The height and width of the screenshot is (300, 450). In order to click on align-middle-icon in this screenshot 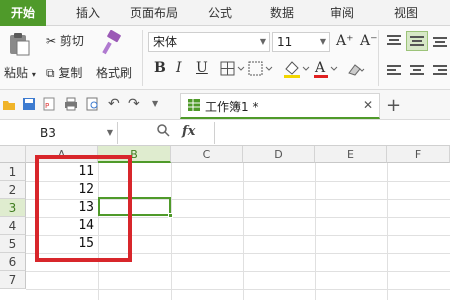, I will do `click(417, 41)`.